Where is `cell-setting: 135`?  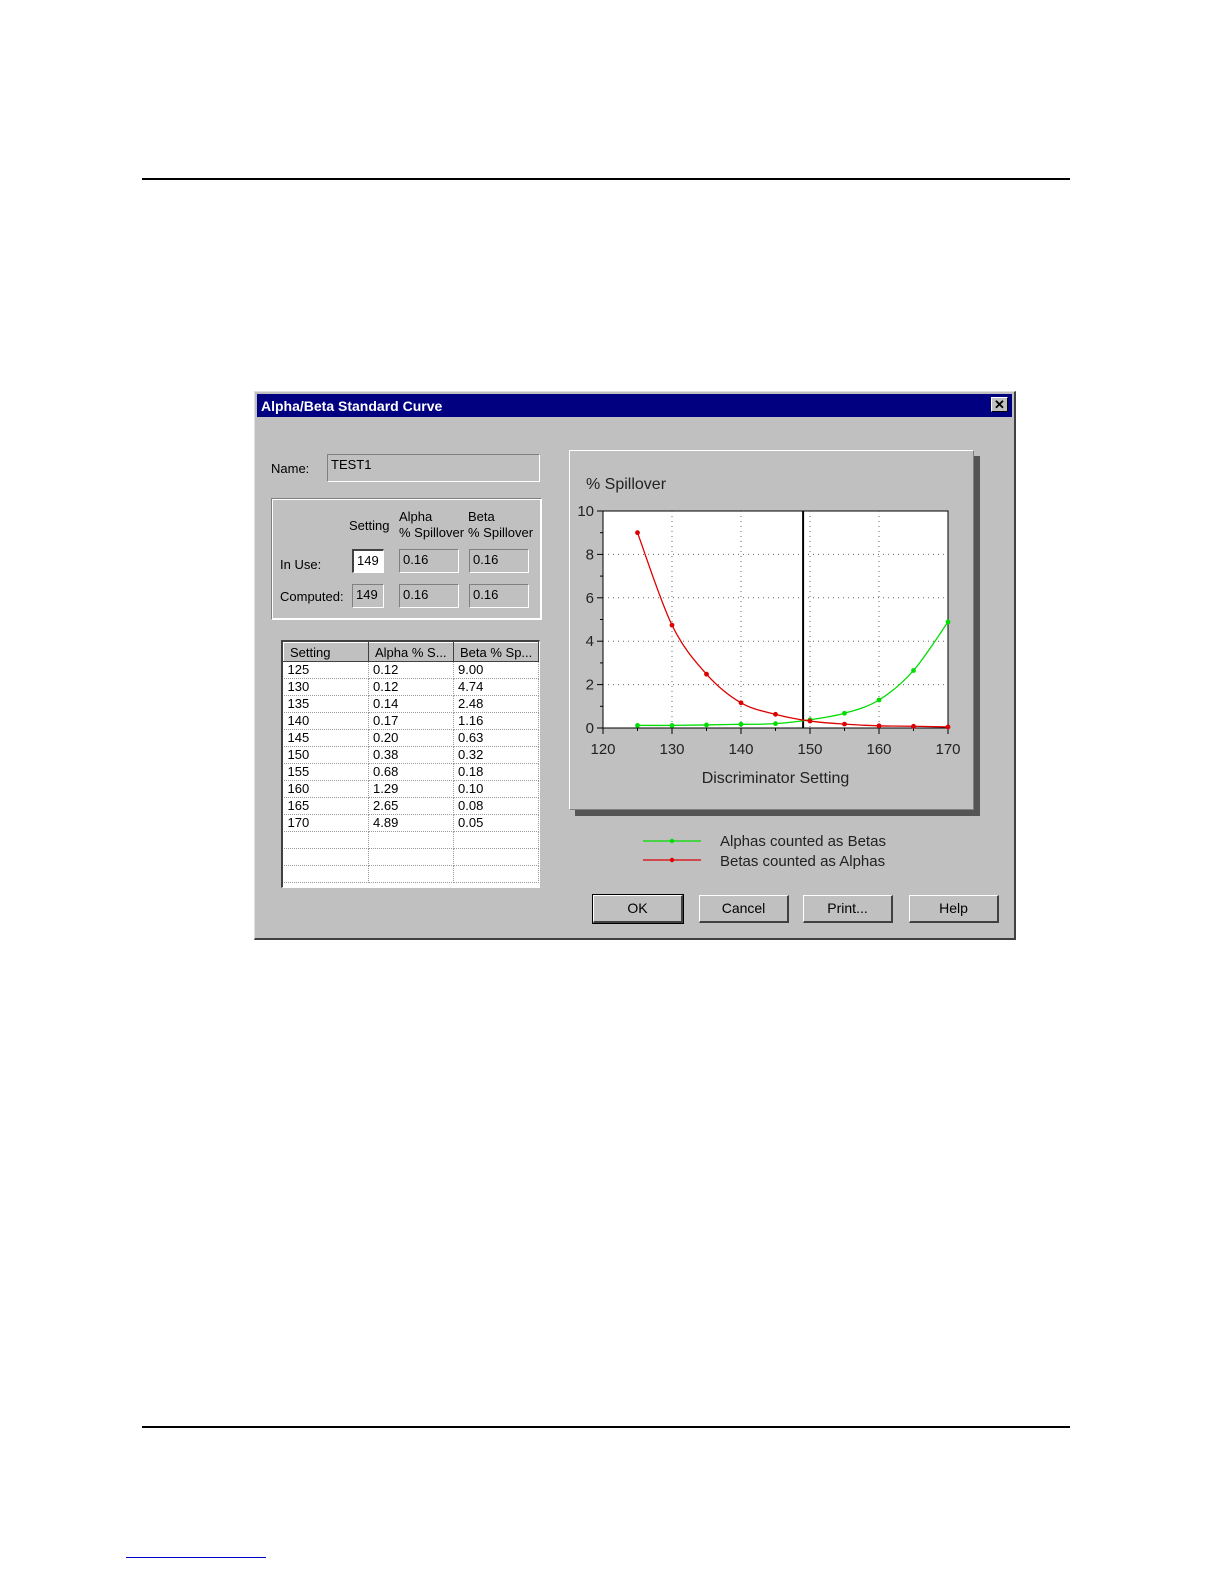 cell-setting: 135 is located at coordinates (326, 704).